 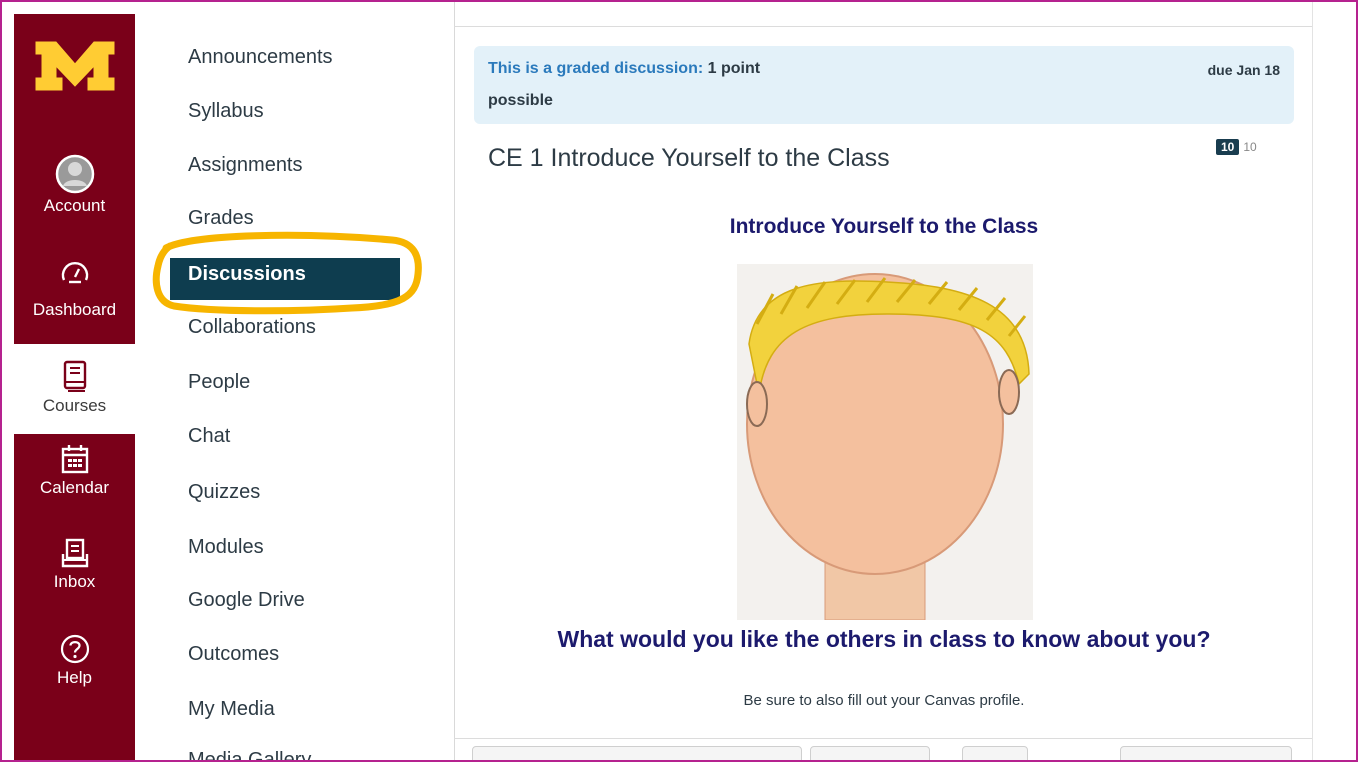 I want to click on content-divider, so click(x=454, y=381).